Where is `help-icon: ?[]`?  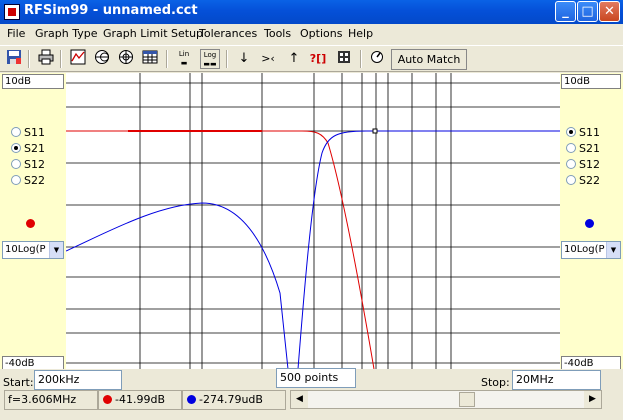 help-icon: ?[] is located at coordinates (318, 58).